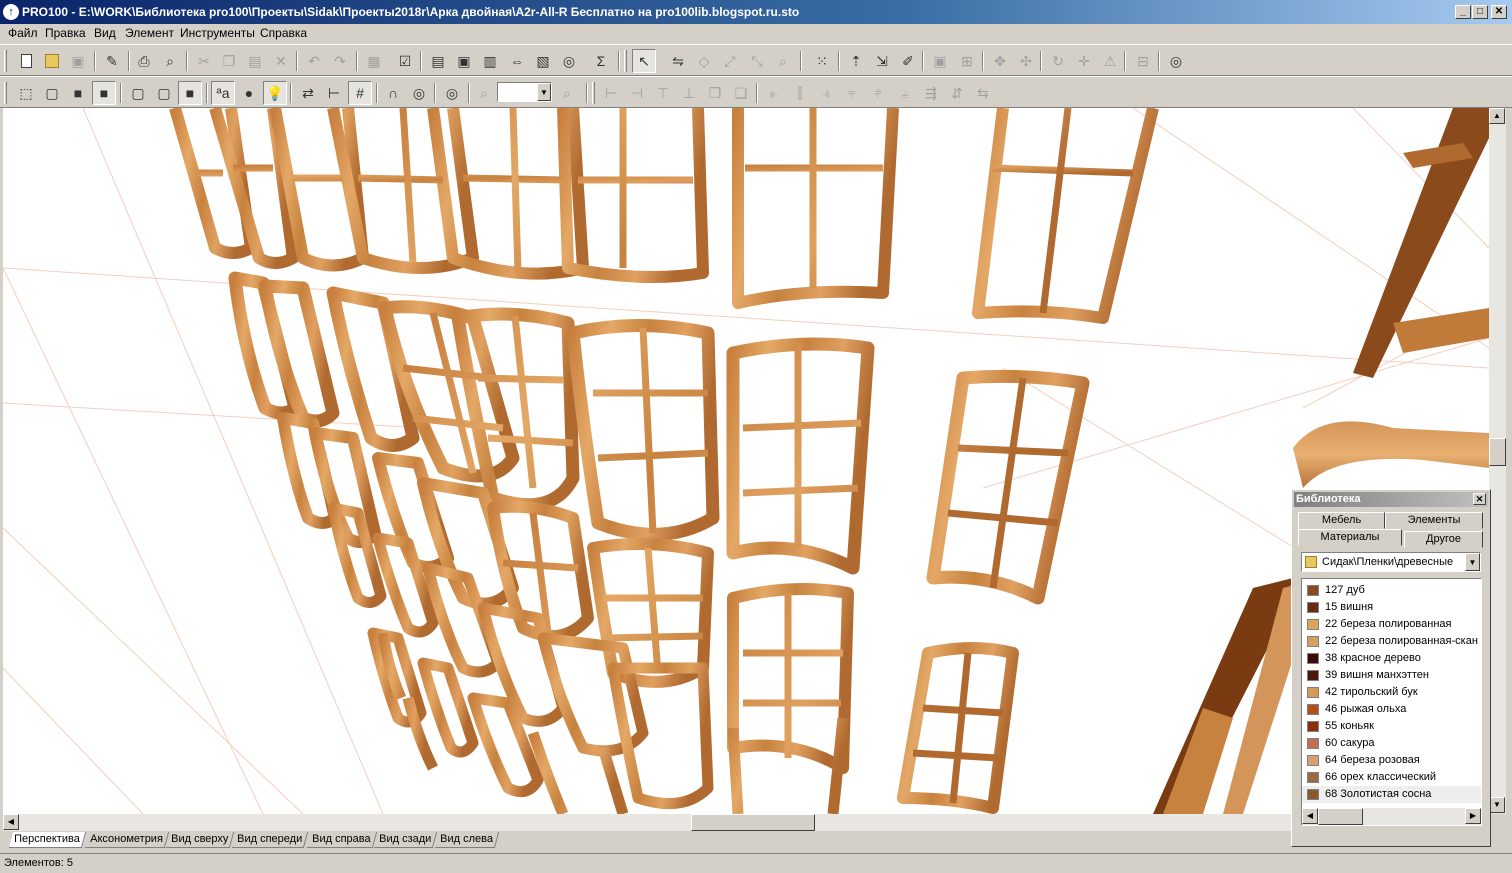 This screenshot has width=1512, height=873. What do you see at coordinates (452, 93) in the screenshot?
I see `center-target-icon: ◎` at bounding box center [452, 93].